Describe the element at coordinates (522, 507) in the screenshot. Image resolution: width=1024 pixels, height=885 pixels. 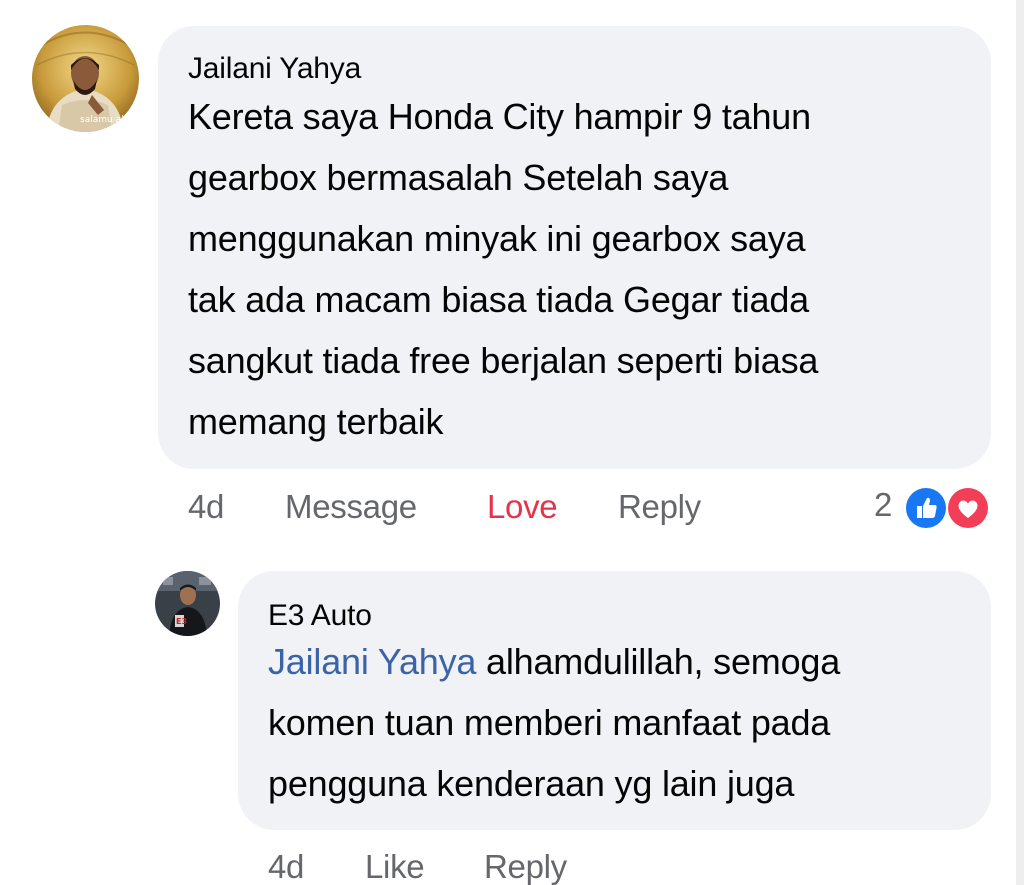
I see `love-button: Love` at that location.